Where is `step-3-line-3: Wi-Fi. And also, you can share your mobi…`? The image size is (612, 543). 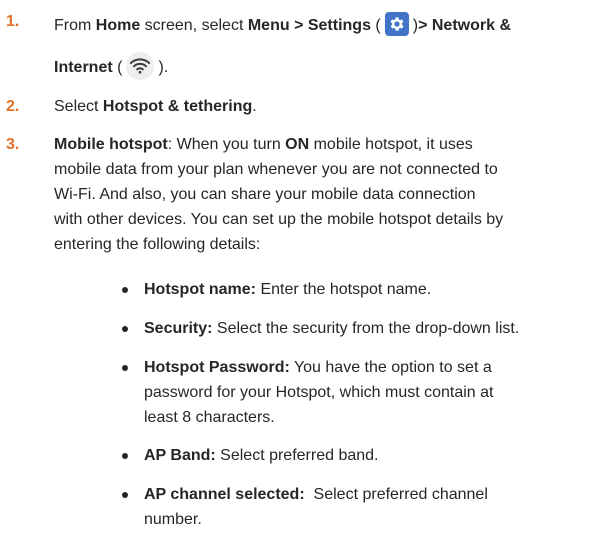
step-3-line-3: Wi-Fi. And also, you can share your mobi… is located at coordinates (265, 194).